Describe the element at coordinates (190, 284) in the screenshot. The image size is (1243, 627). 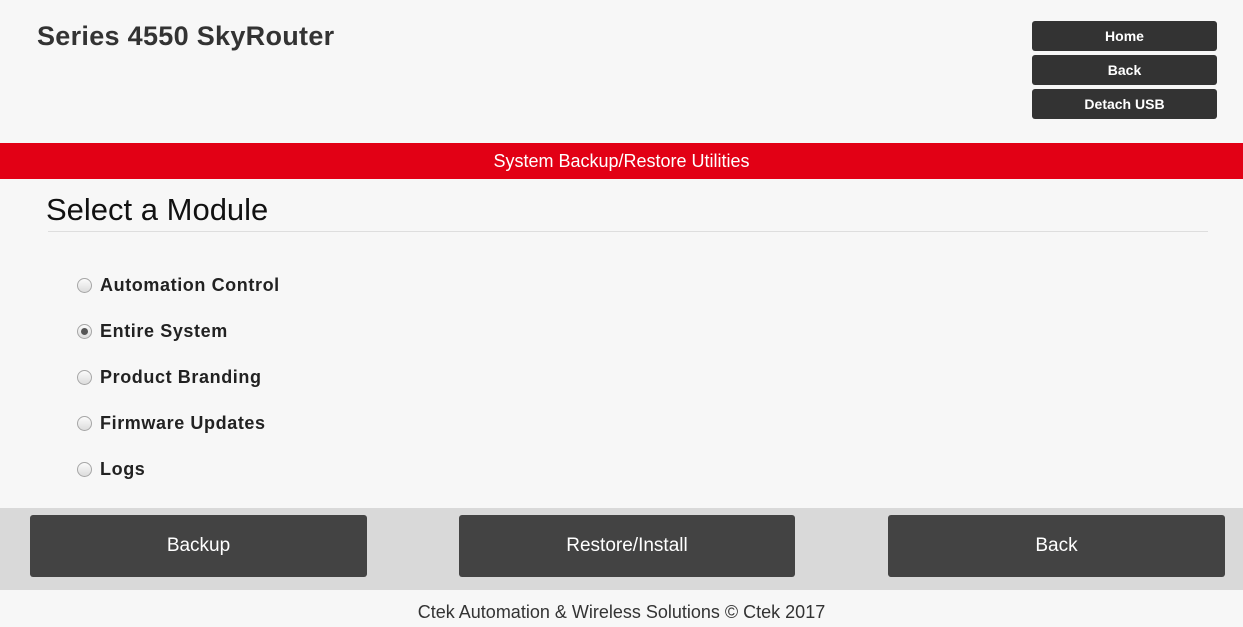
I see `option-label: Automation Control` at that location.